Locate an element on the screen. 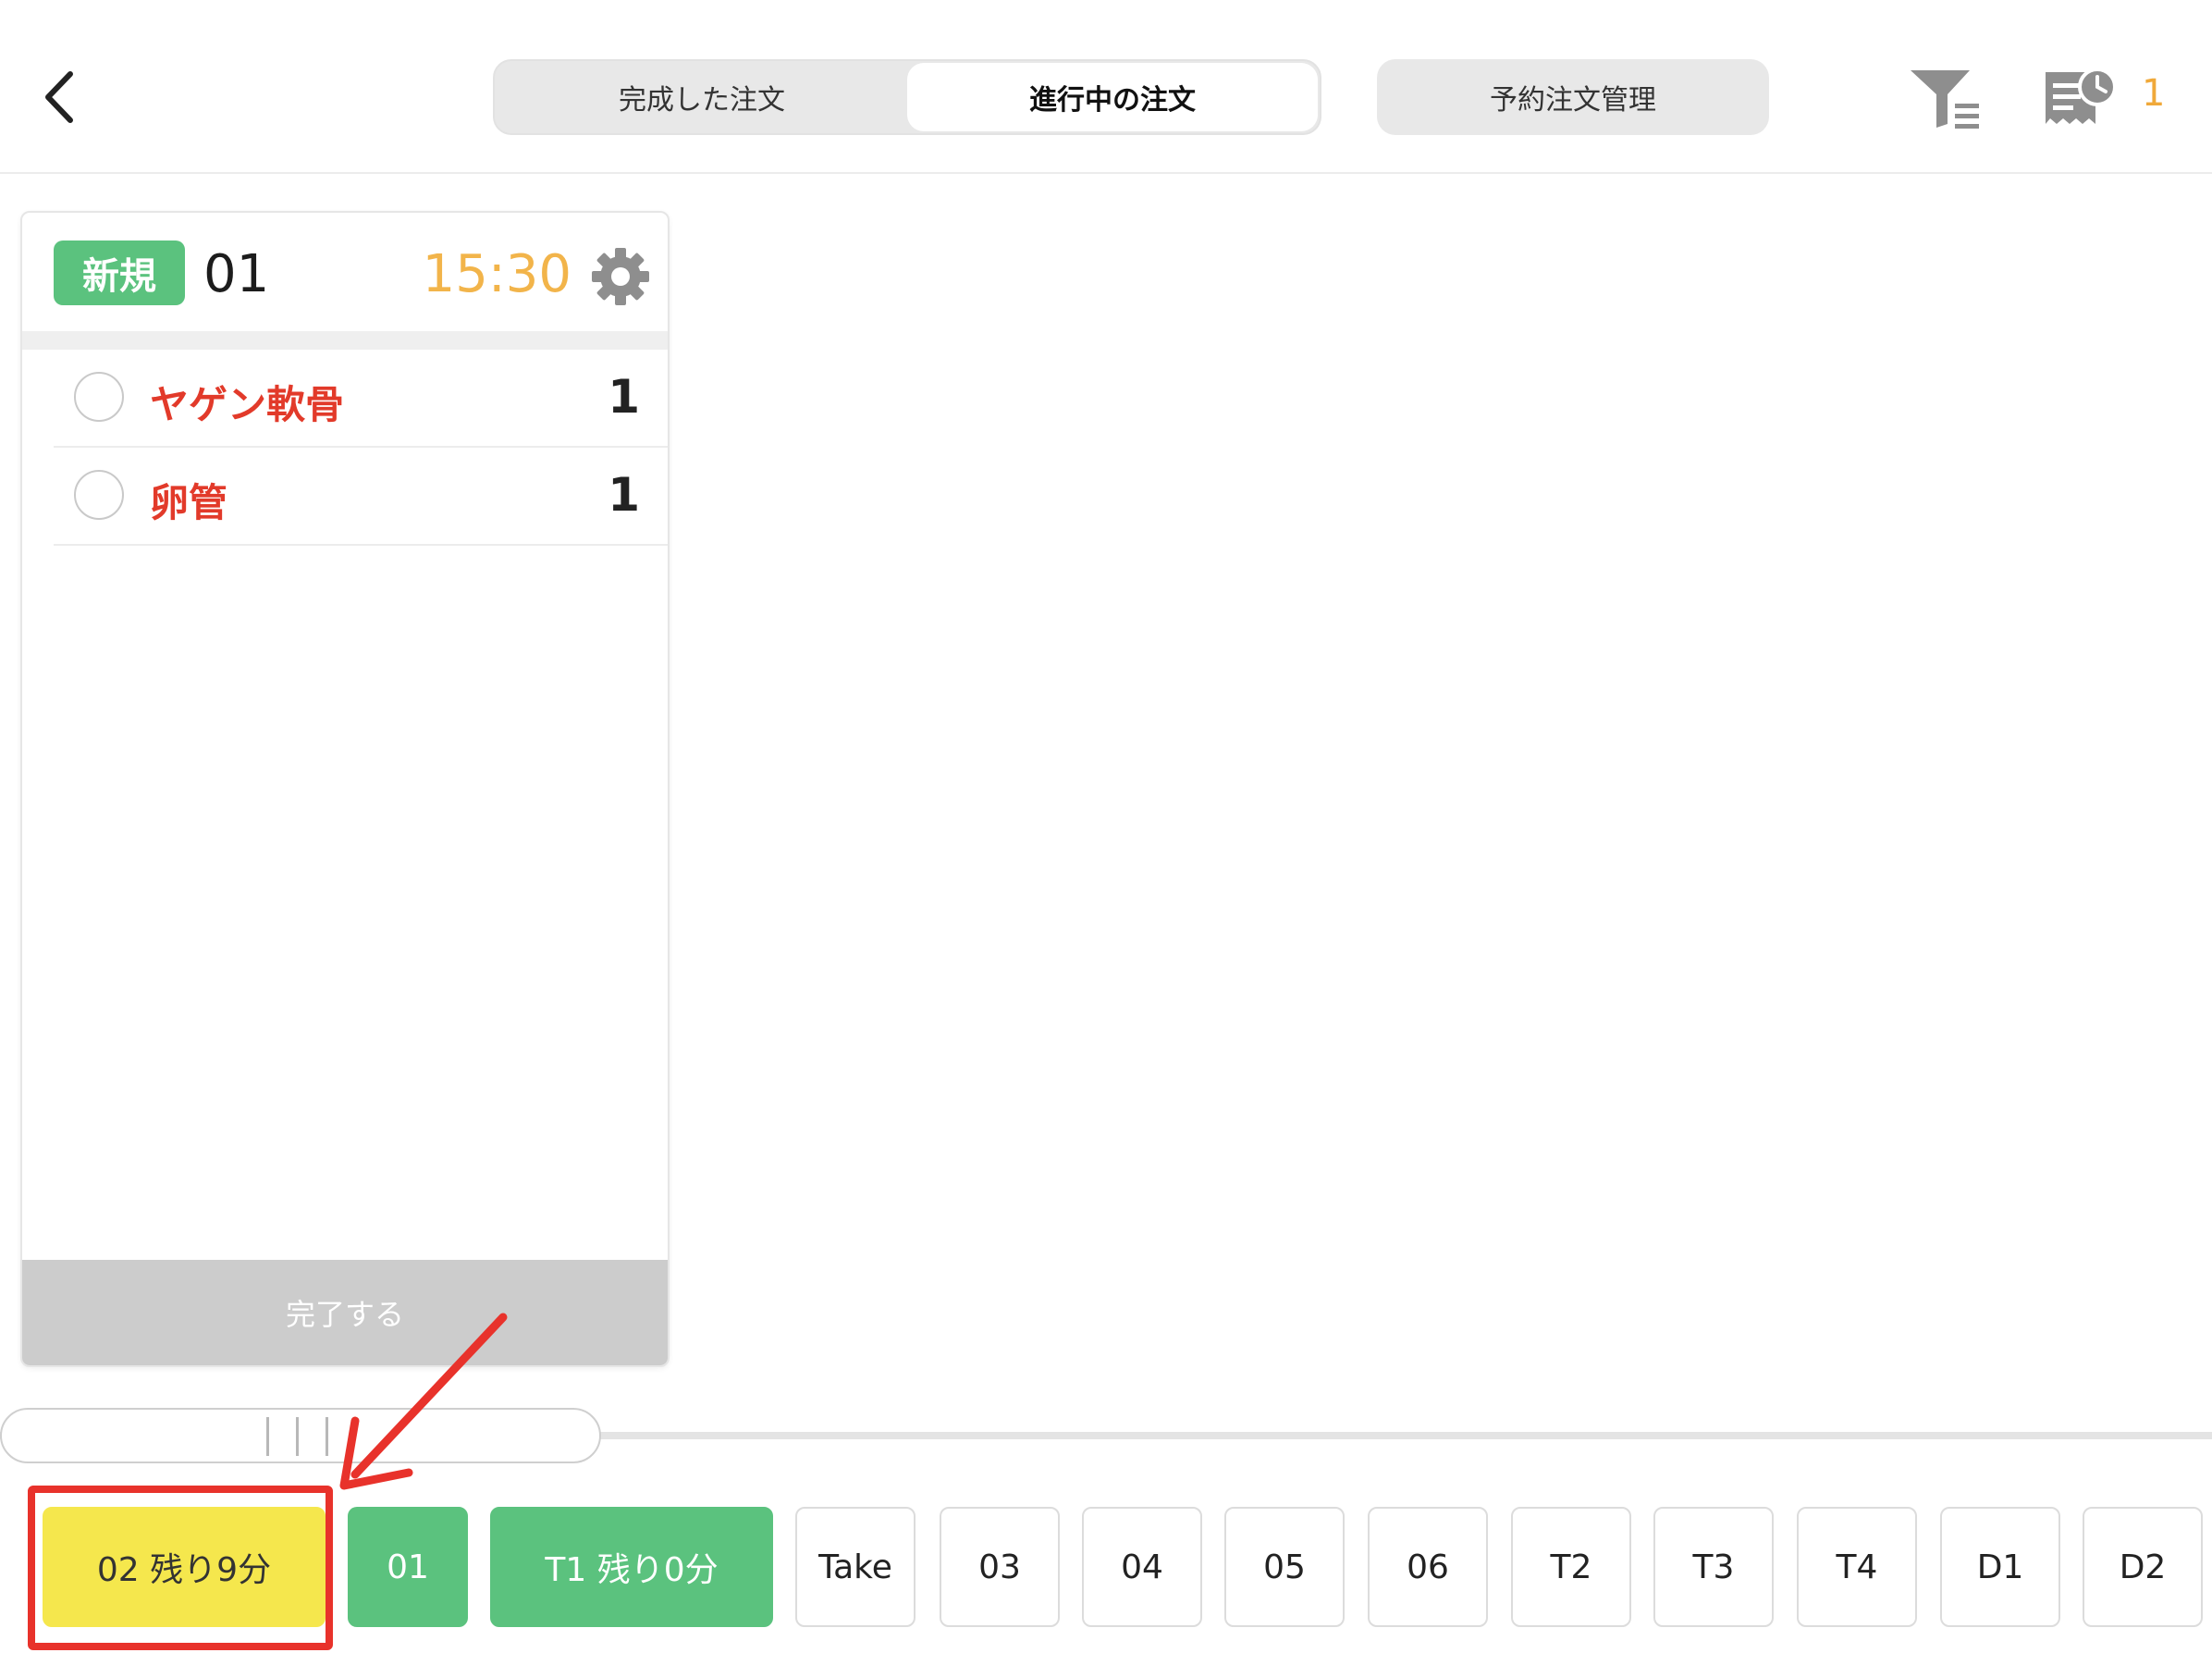  card-divider is located at coordinates (345, 341).